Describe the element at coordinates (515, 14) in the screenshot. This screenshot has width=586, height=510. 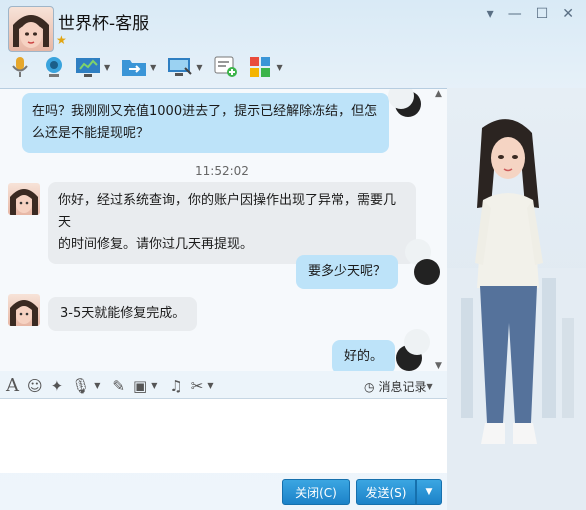
I see `minimize-icon: —` at that location.